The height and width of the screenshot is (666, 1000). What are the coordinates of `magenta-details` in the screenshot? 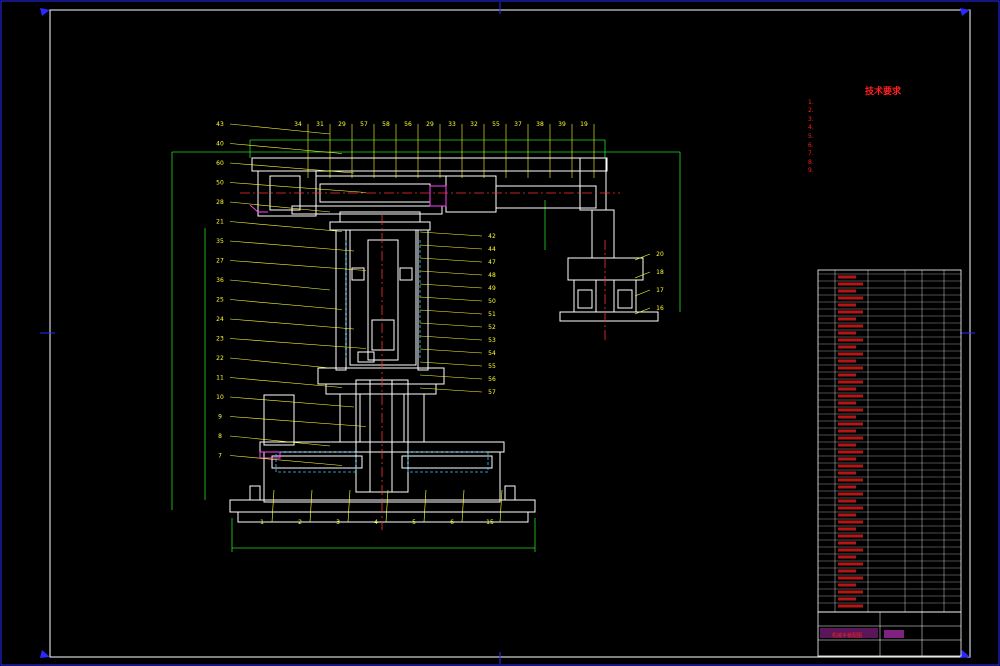 It's located at (348, 322).